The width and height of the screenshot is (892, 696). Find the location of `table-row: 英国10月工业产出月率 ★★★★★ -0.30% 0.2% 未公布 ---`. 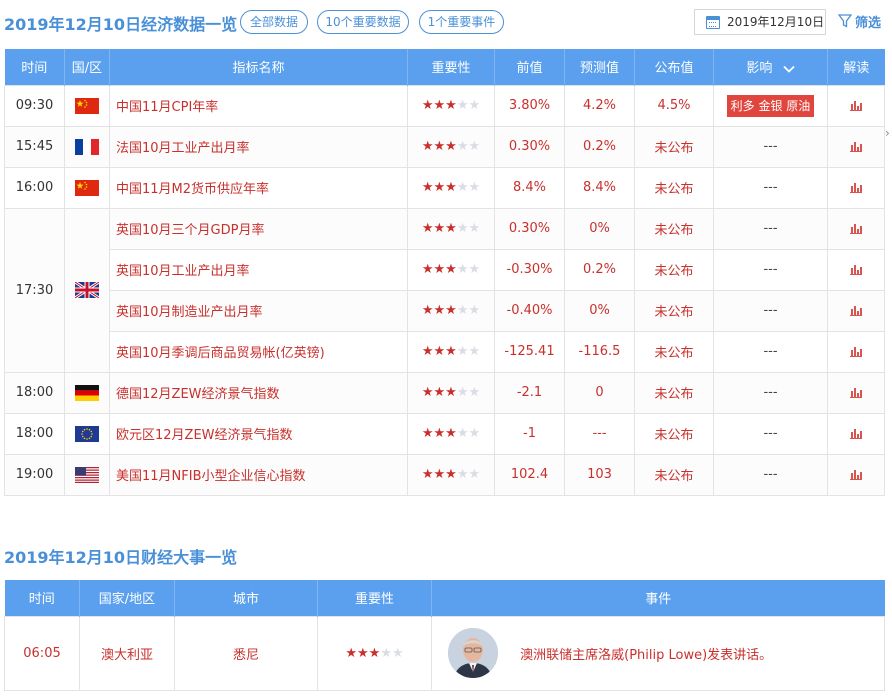

table-row: 英国10月工业产出月率 ★★★★★ -0.30% 0.2% 未公布 --- is located at coordinates (445, 269).